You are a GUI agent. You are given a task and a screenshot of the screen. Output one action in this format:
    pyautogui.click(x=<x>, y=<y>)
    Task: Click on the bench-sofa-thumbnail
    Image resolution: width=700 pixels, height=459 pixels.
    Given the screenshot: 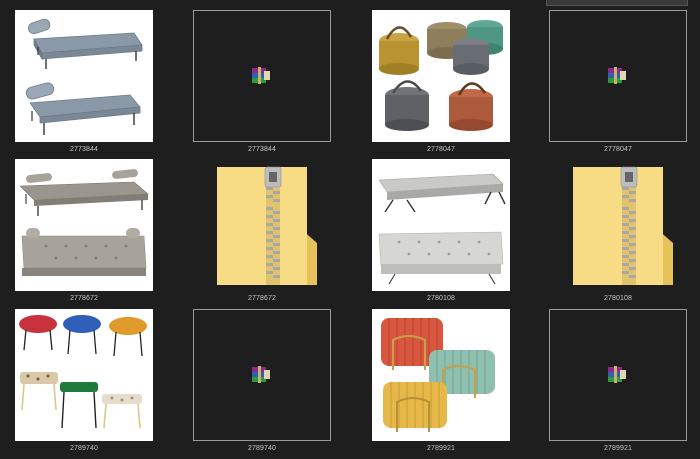 What is the action you would take?
    pyautogui.click(x=442, y=229)
    